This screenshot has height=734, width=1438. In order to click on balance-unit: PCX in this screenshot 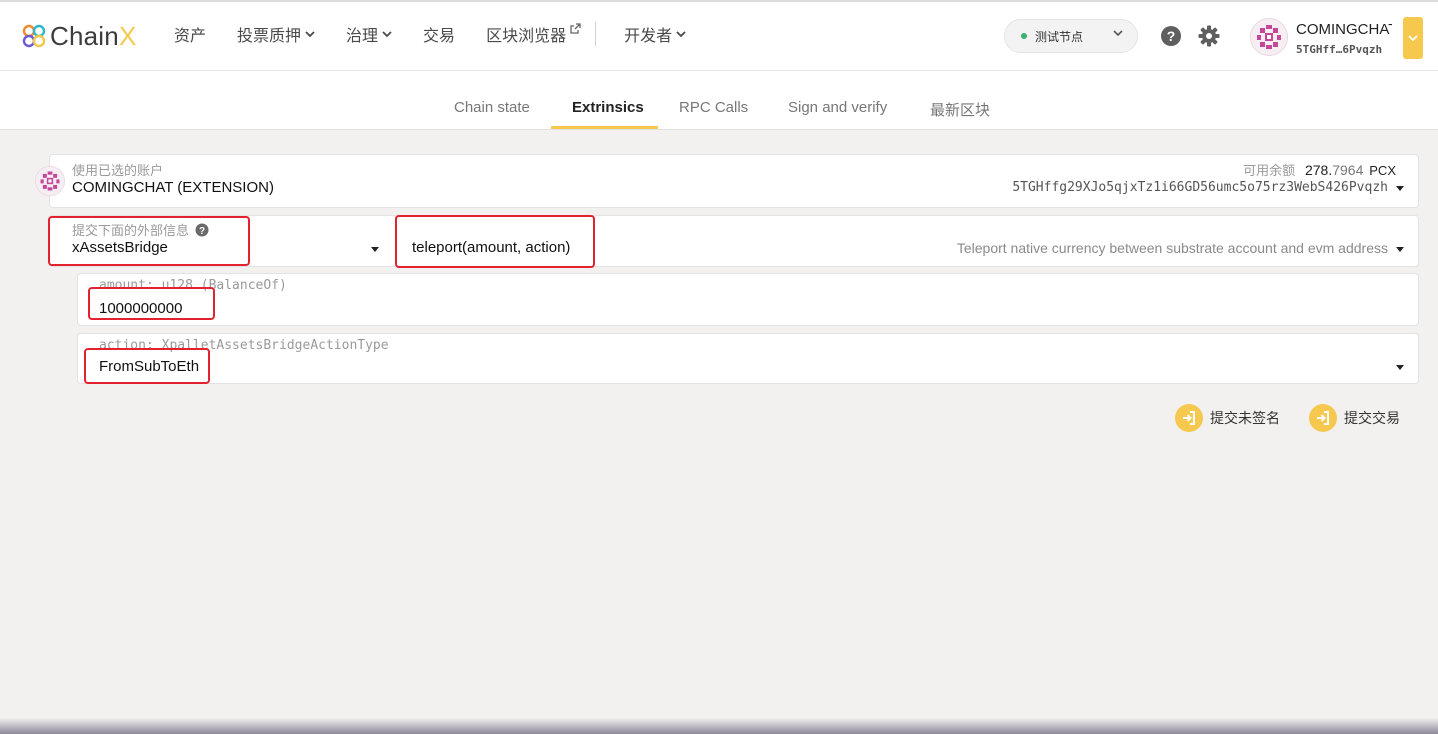, I will do `click(1382, 170)`.